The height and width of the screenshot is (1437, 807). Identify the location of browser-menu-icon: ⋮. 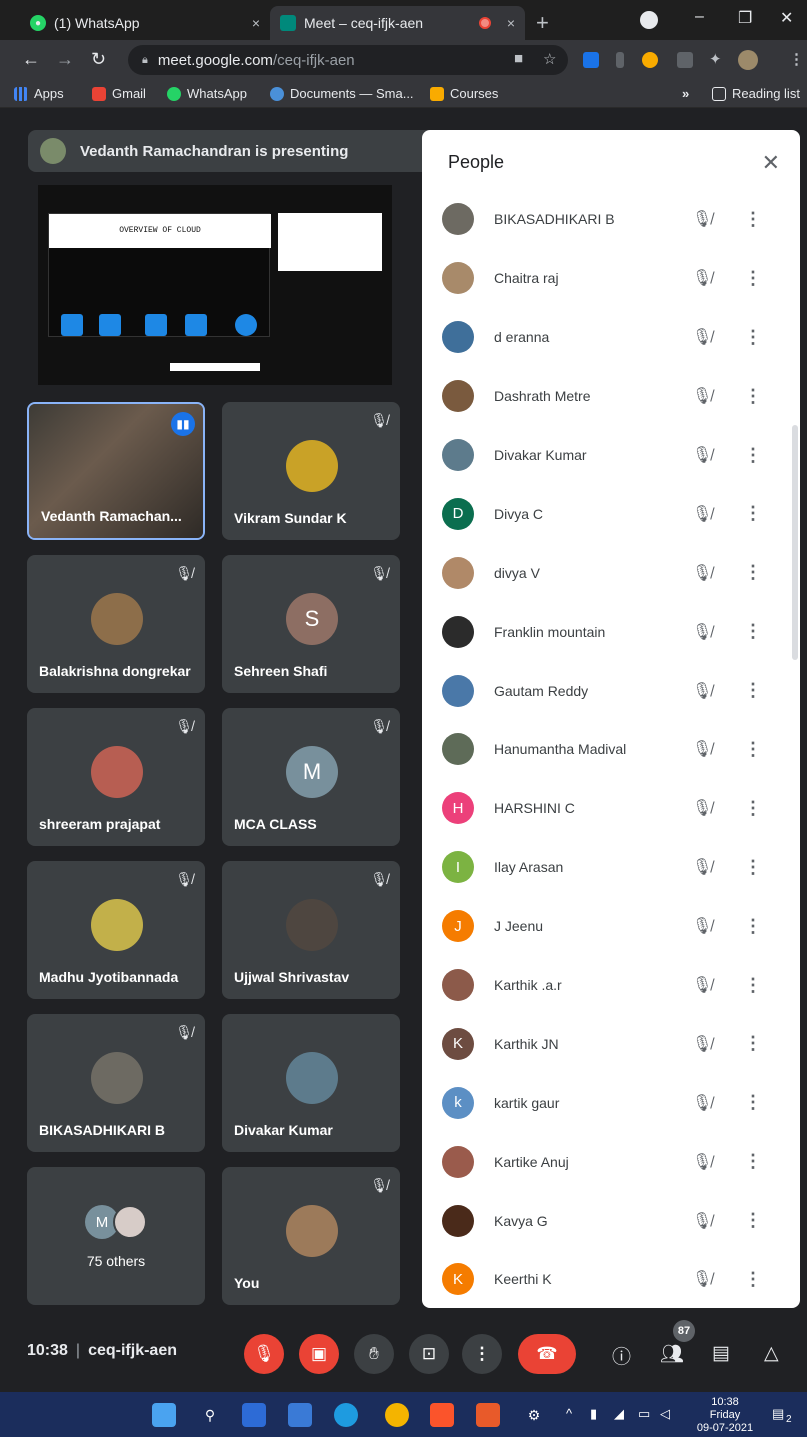
(796, 59).